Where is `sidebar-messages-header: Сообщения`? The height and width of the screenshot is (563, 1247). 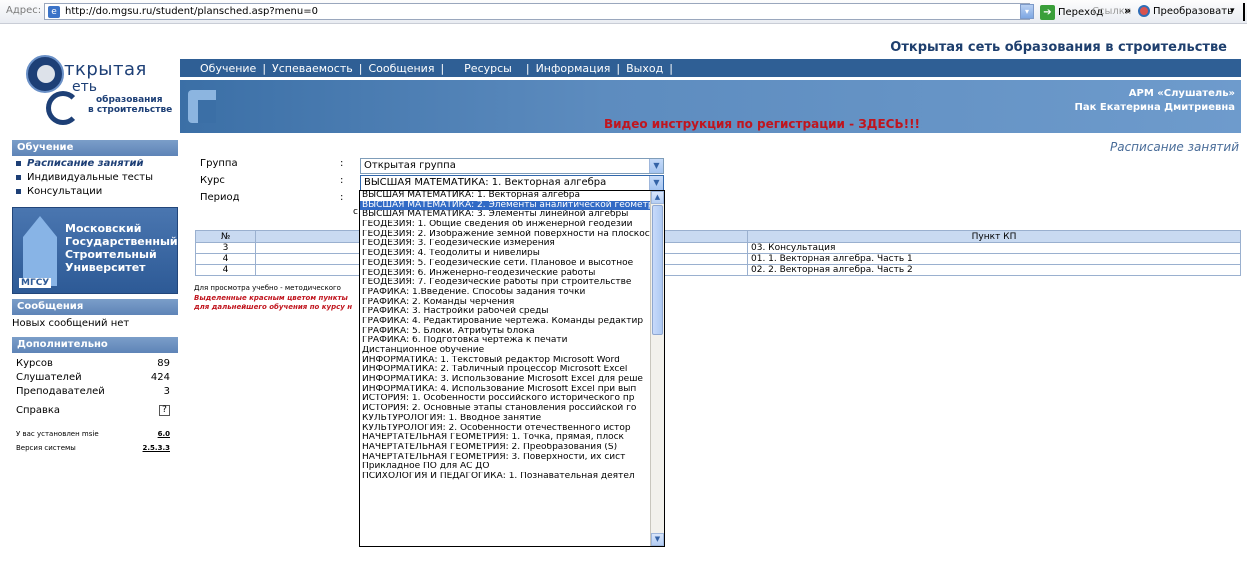 sidebar-messages-header: Сообщения is located at coordinates (95, 307).